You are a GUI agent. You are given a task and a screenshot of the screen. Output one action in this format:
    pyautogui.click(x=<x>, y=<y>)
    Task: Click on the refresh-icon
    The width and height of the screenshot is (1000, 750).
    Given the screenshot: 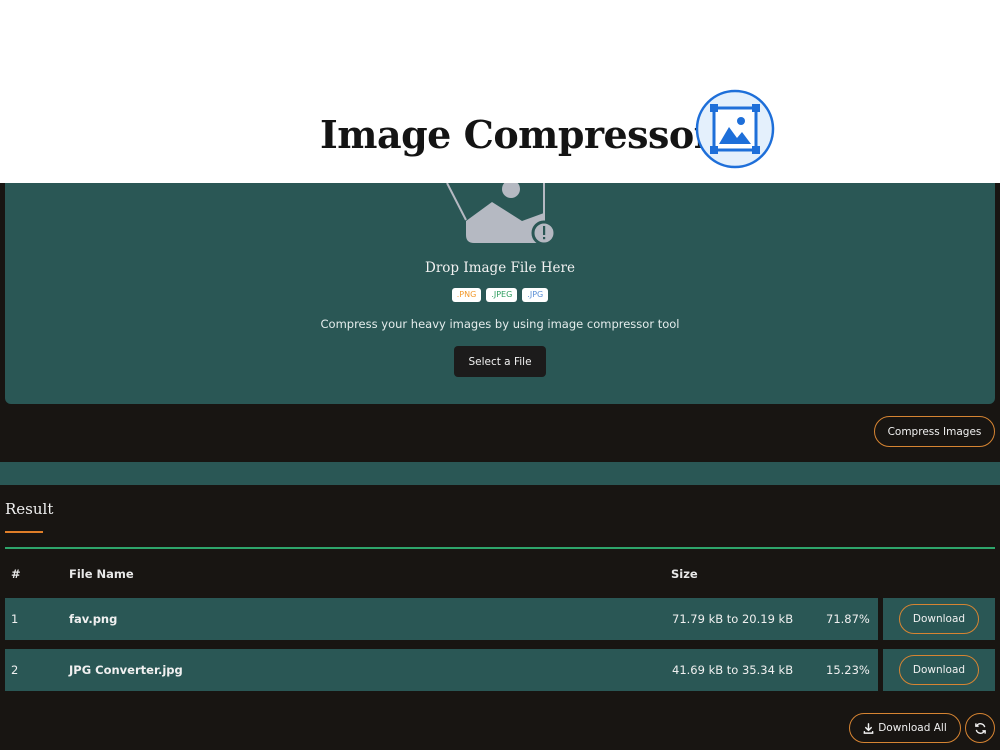 What is the action you would take?
    pyautogui.click(x=980, y=728)
    